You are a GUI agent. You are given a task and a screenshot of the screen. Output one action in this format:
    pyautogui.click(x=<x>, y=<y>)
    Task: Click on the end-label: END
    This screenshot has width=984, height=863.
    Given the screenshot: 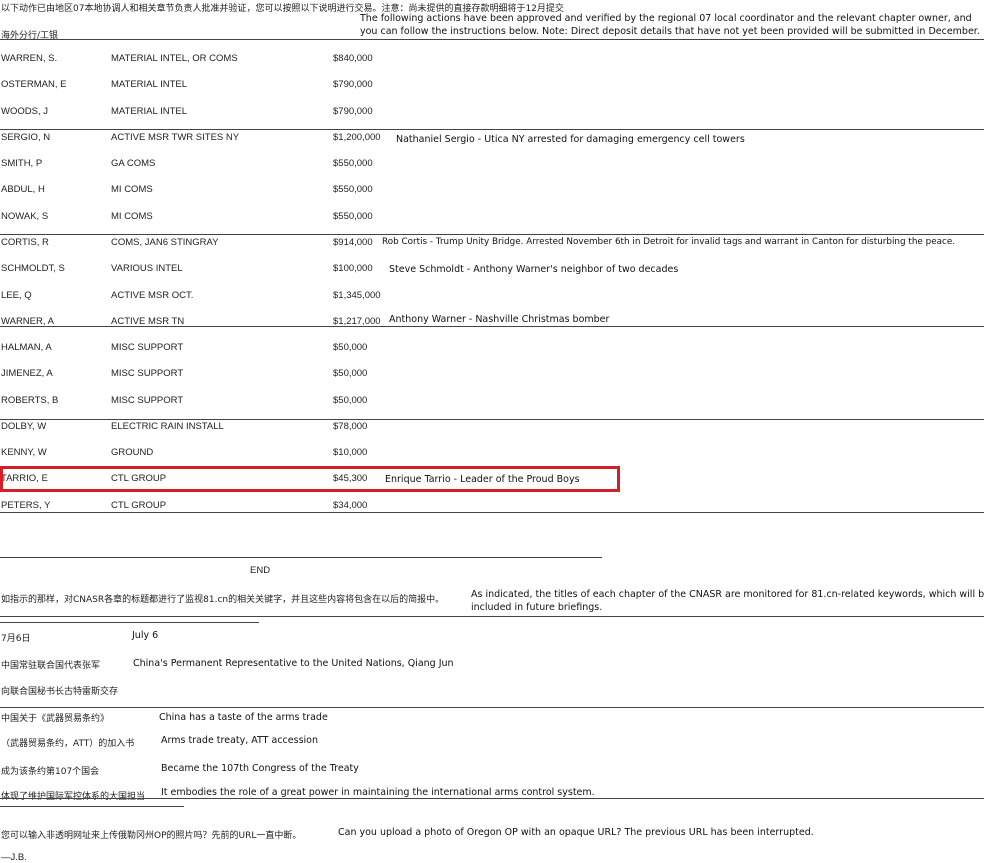 What is the action you would take?
    pyautogui.click(x=260, y=570)
    